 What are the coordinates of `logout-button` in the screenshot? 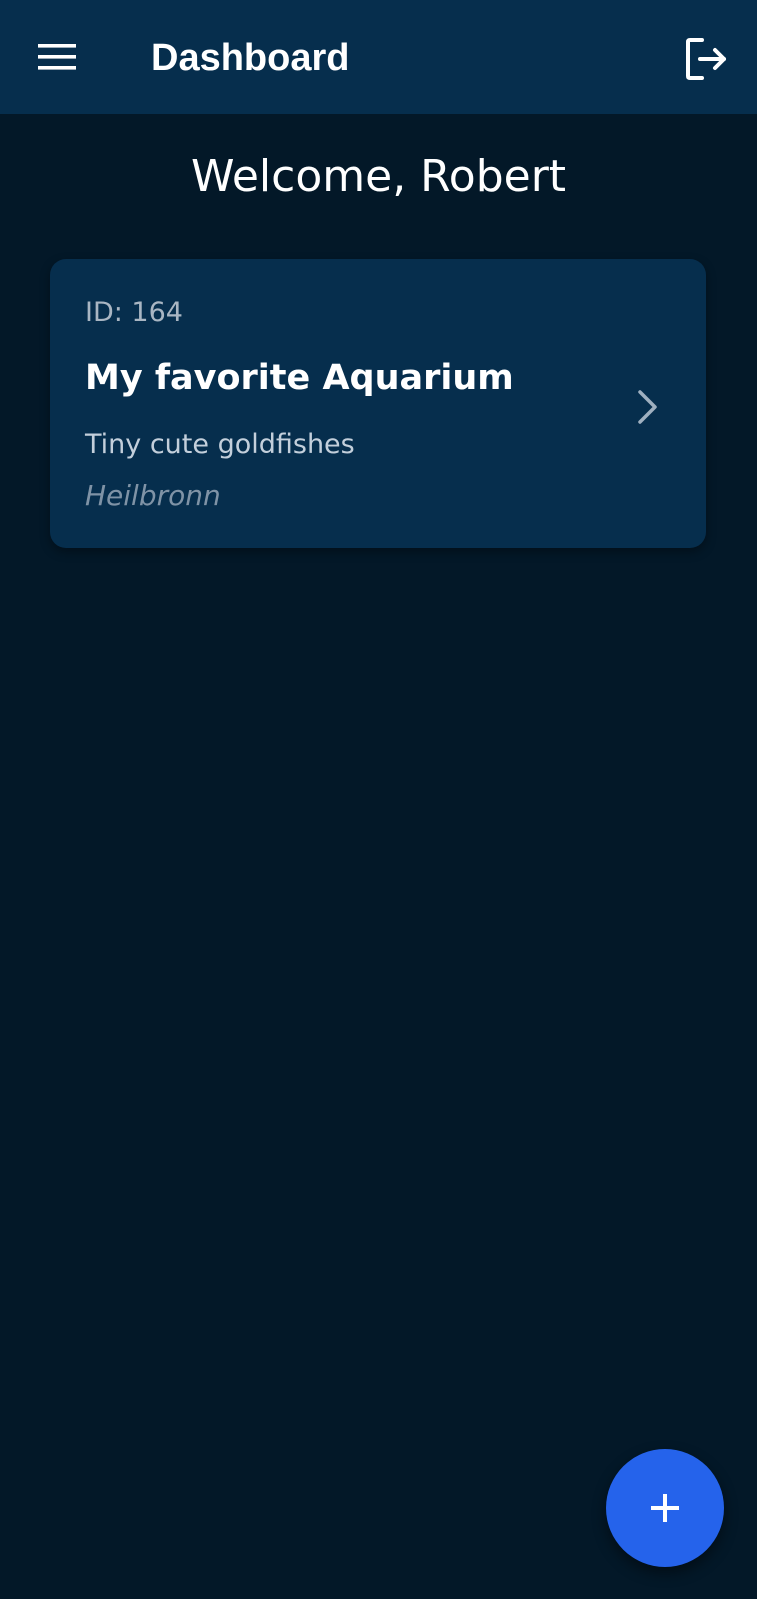 It's located at (706, 58).